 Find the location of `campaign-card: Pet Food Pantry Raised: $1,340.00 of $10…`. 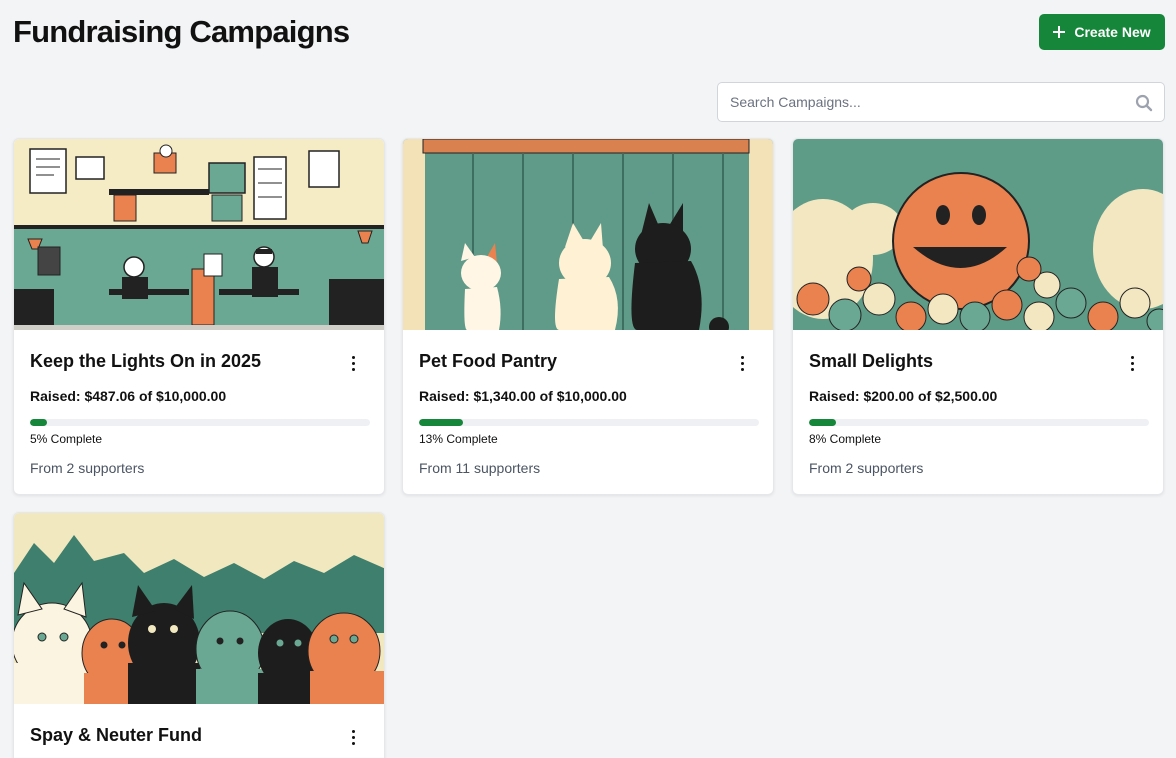

campaign-card: Pet Food Pantry Raised: $1,340.00 of $10… is located at coordinates (588, 316).